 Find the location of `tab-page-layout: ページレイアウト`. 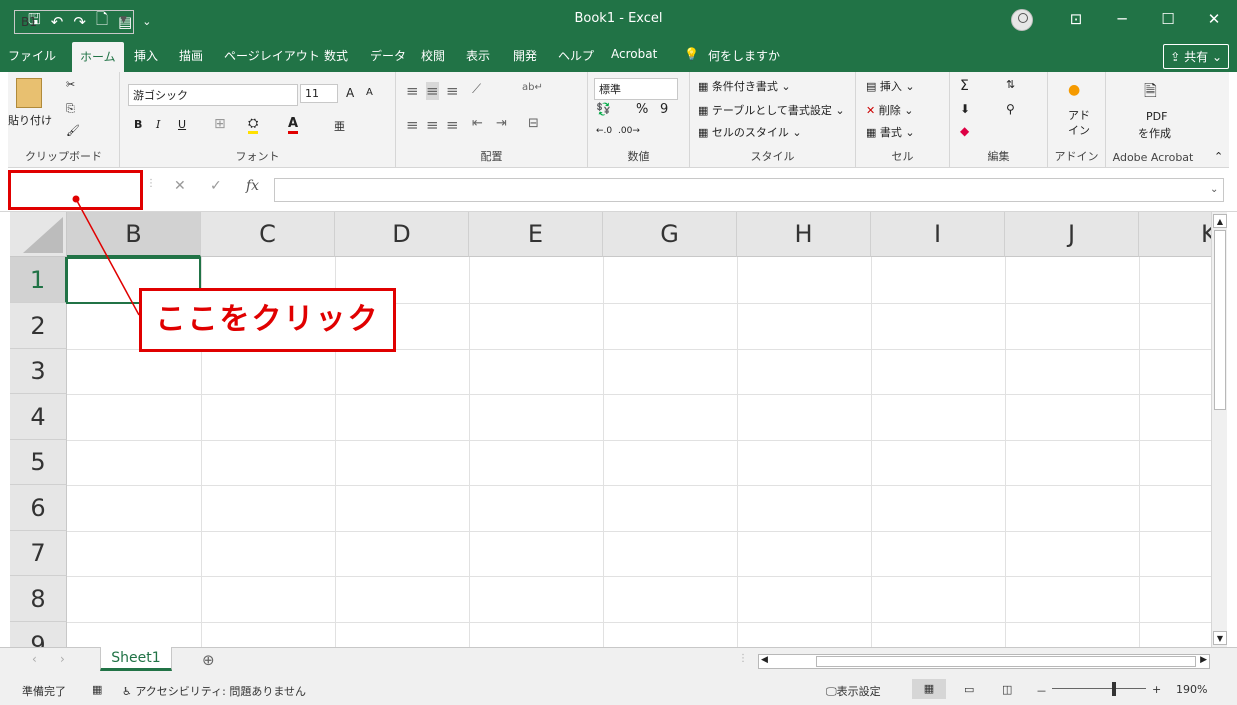

tab-page-layout: ページレイアウト is located at coordinates (272, 55).